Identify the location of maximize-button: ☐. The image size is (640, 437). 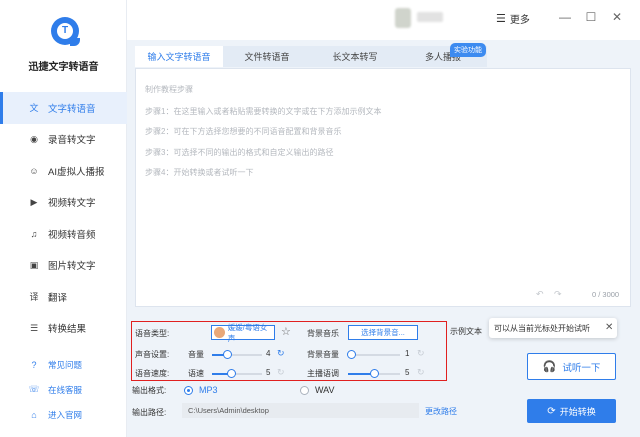
(591, 17).